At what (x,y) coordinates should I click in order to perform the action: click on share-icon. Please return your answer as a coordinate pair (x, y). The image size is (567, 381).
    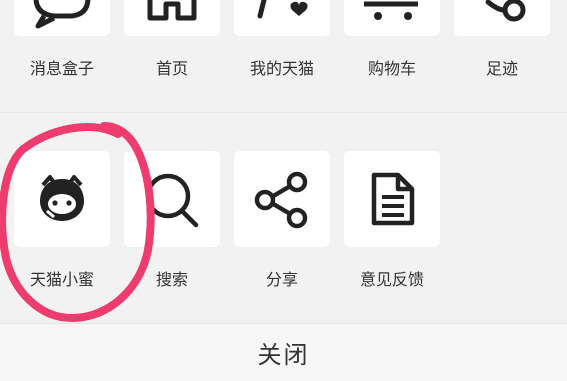
    Looking at the image, I should click on (282, 199).